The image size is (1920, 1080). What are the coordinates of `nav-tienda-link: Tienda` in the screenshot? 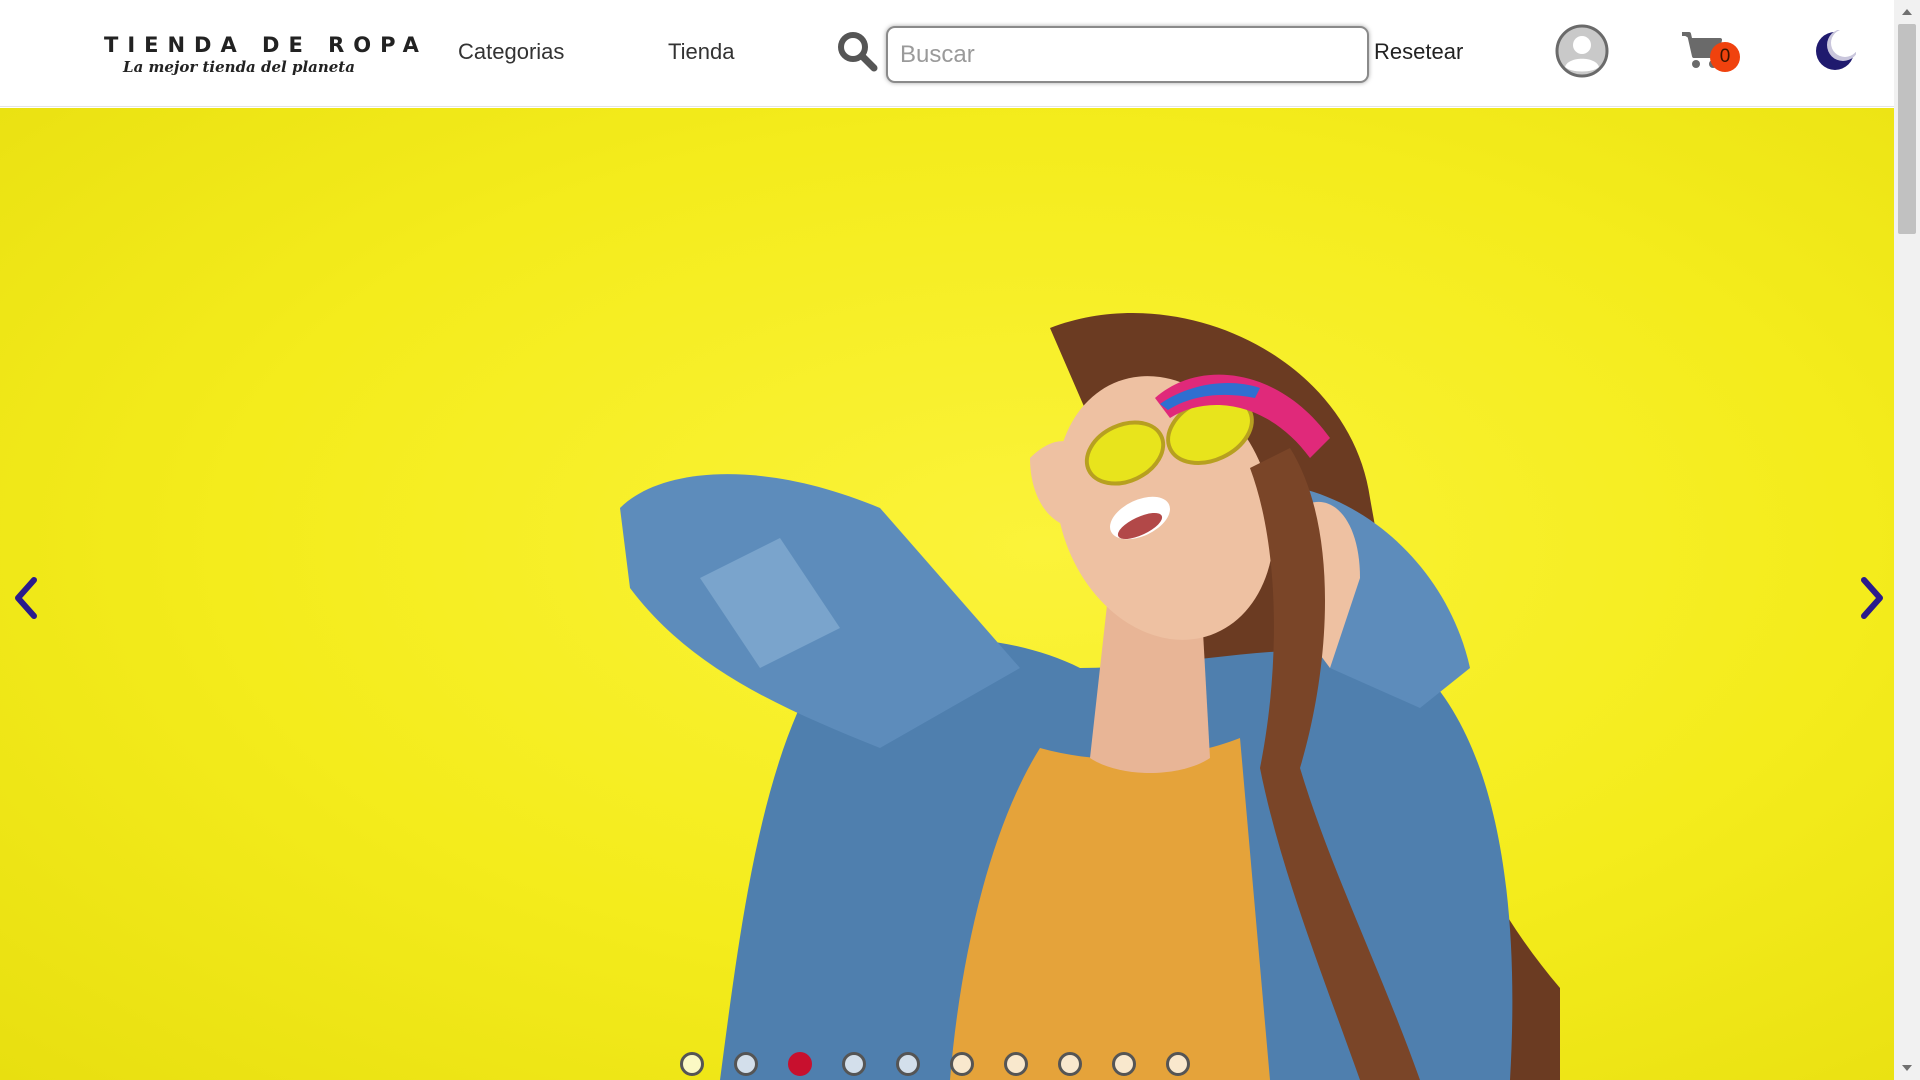 It's located at (701, 52).